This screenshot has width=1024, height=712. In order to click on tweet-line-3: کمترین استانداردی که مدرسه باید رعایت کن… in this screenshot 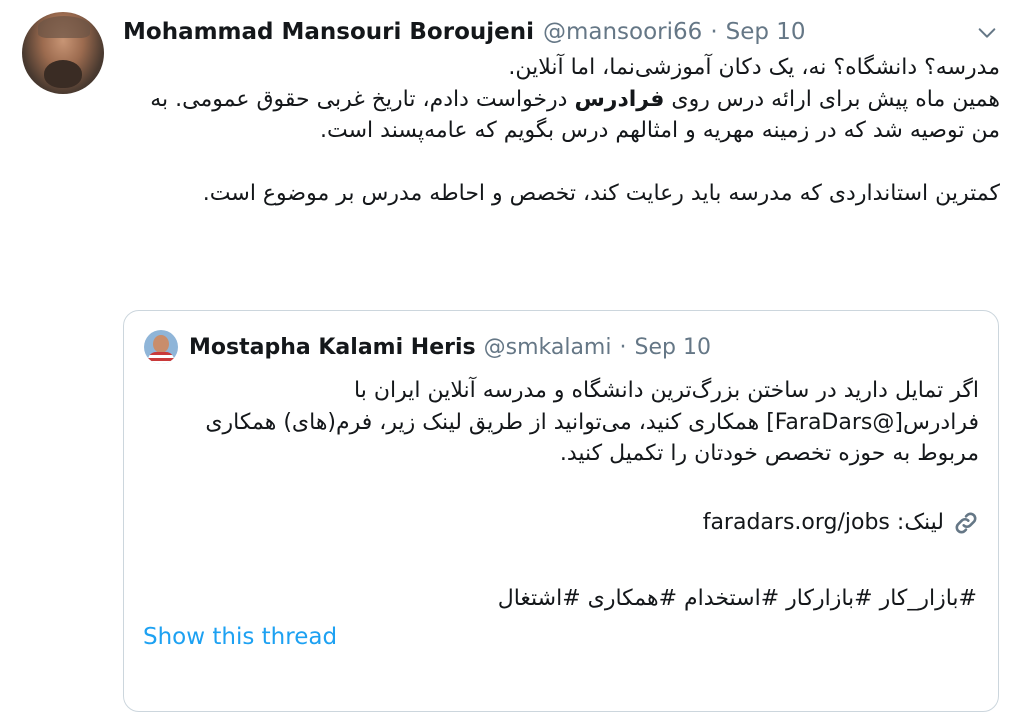, I will do `click(601, 193)`.